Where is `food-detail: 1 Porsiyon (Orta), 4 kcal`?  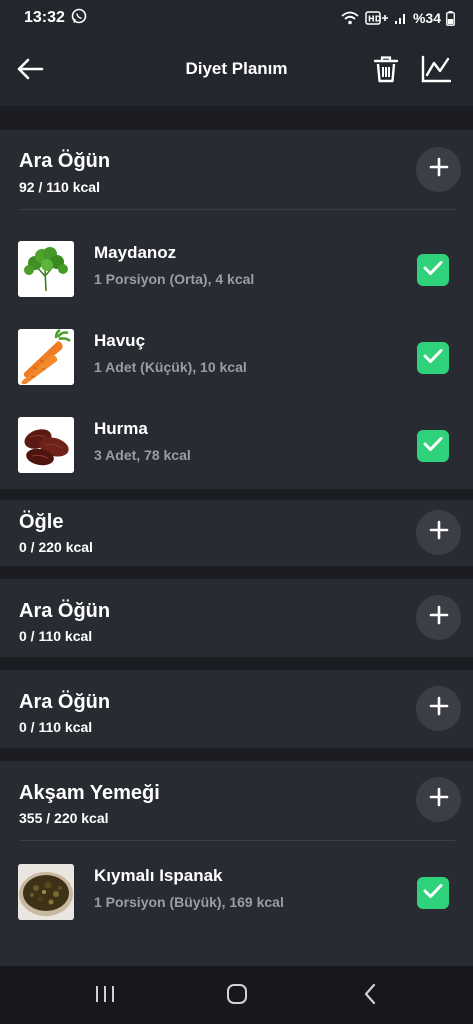 food-detail: 1 Porsiyon (Orta), 4 kcal is located at coordinates (174, 279).